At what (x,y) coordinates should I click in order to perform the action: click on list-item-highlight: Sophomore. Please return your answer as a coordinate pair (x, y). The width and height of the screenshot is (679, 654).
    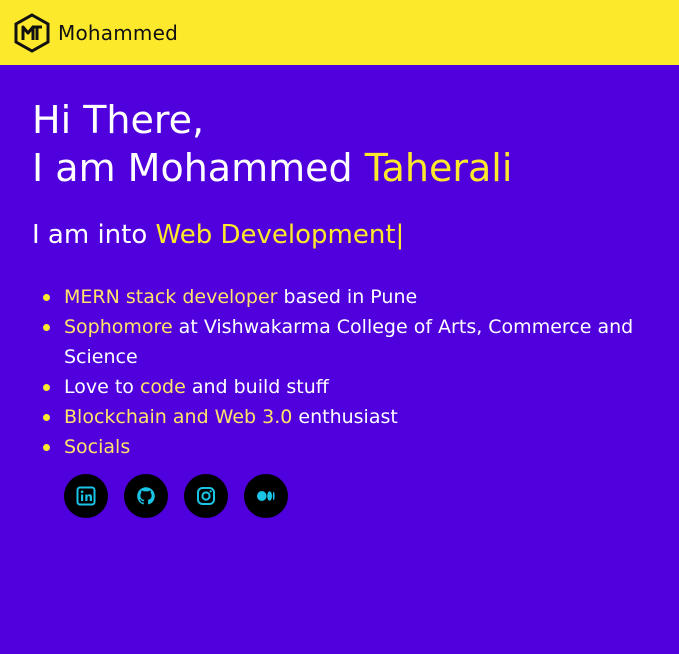
    Looking at the image, I should click on (118, 327).